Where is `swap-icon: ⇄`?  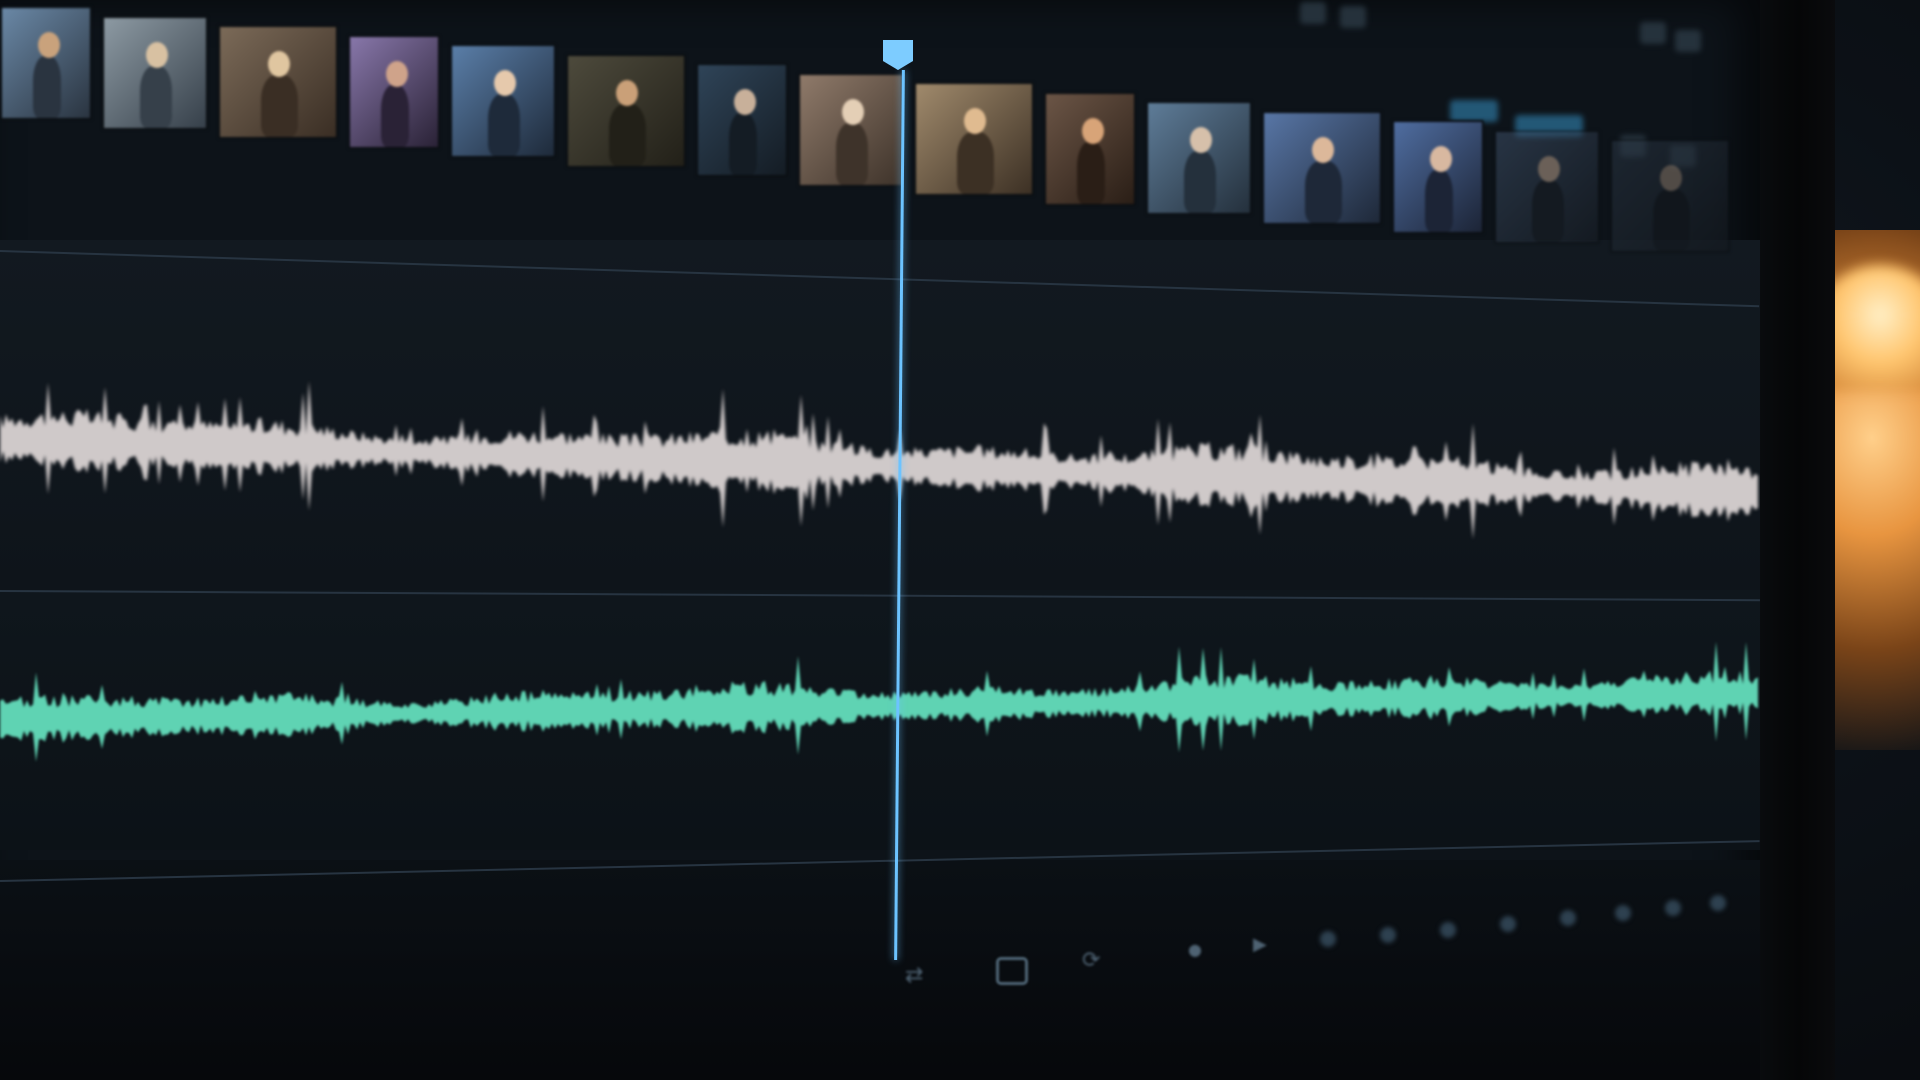
swap-icon: ⇄ is located at coordinates (914, 975).